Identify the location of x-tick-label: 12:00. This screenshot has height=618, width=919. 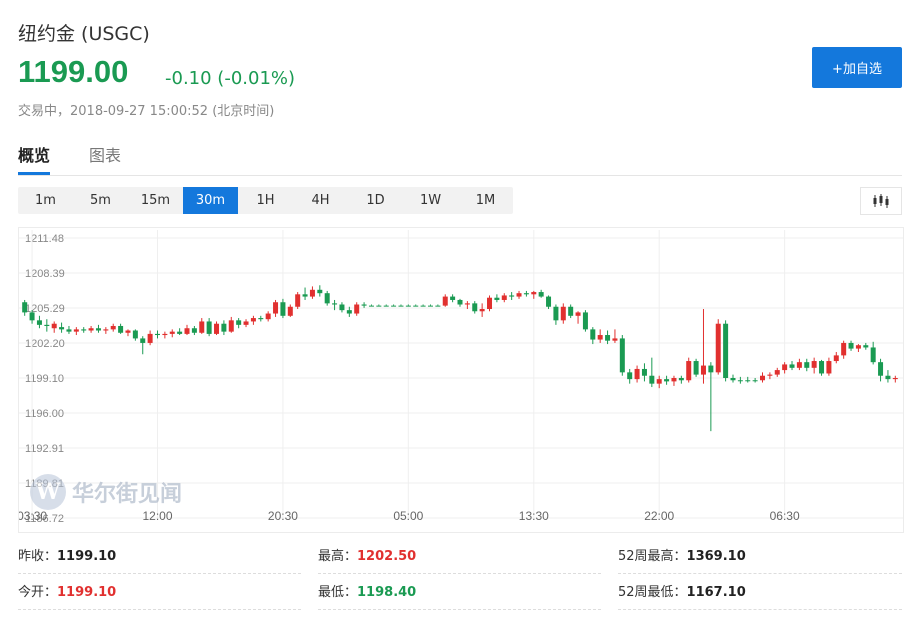
(157, 516).